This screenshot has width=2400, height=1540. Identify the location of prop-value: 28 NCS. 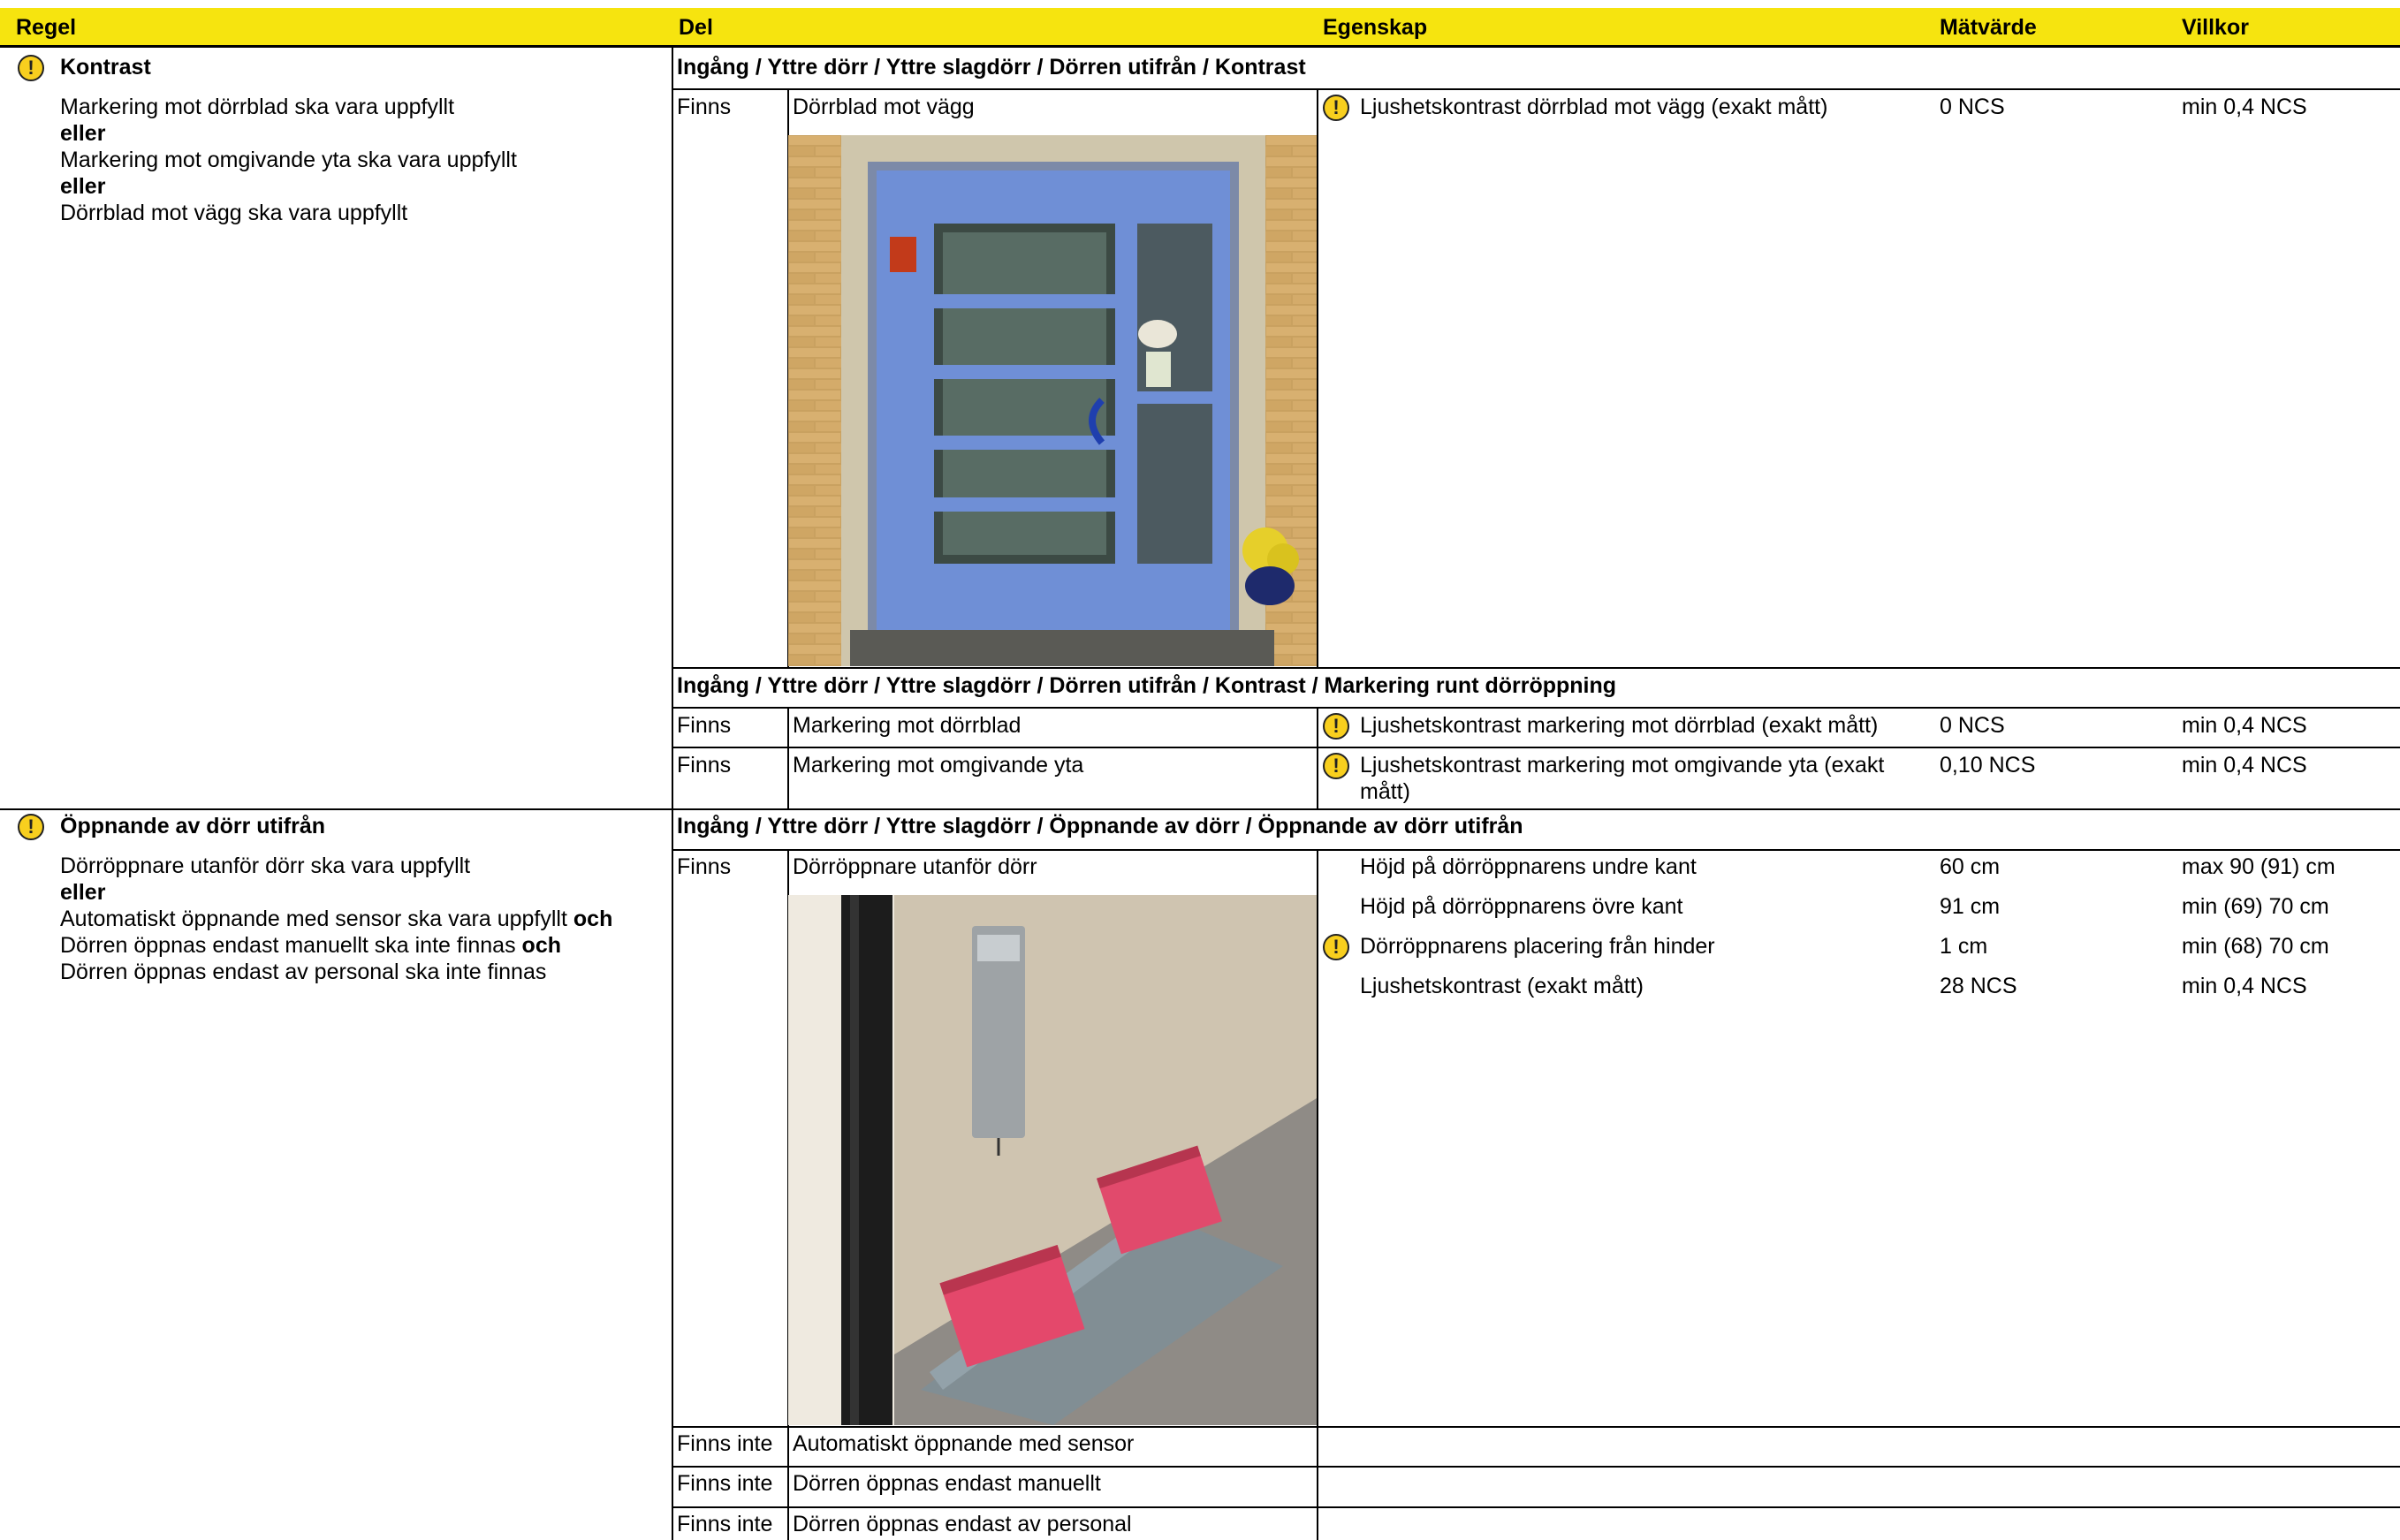
(1978, 986).